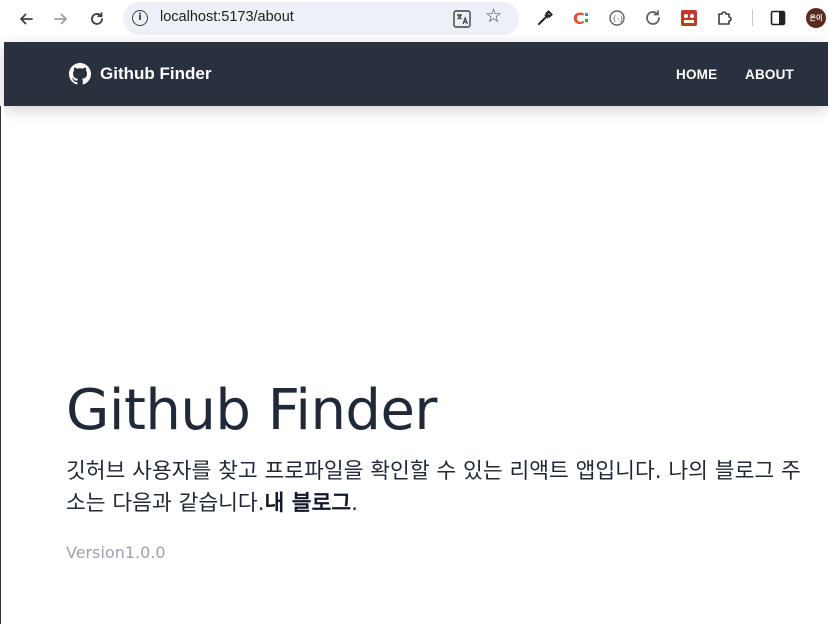  Describe the element at coordinates (251, 410) in the screenshot. I see `page-title: Github Finder` at that location.